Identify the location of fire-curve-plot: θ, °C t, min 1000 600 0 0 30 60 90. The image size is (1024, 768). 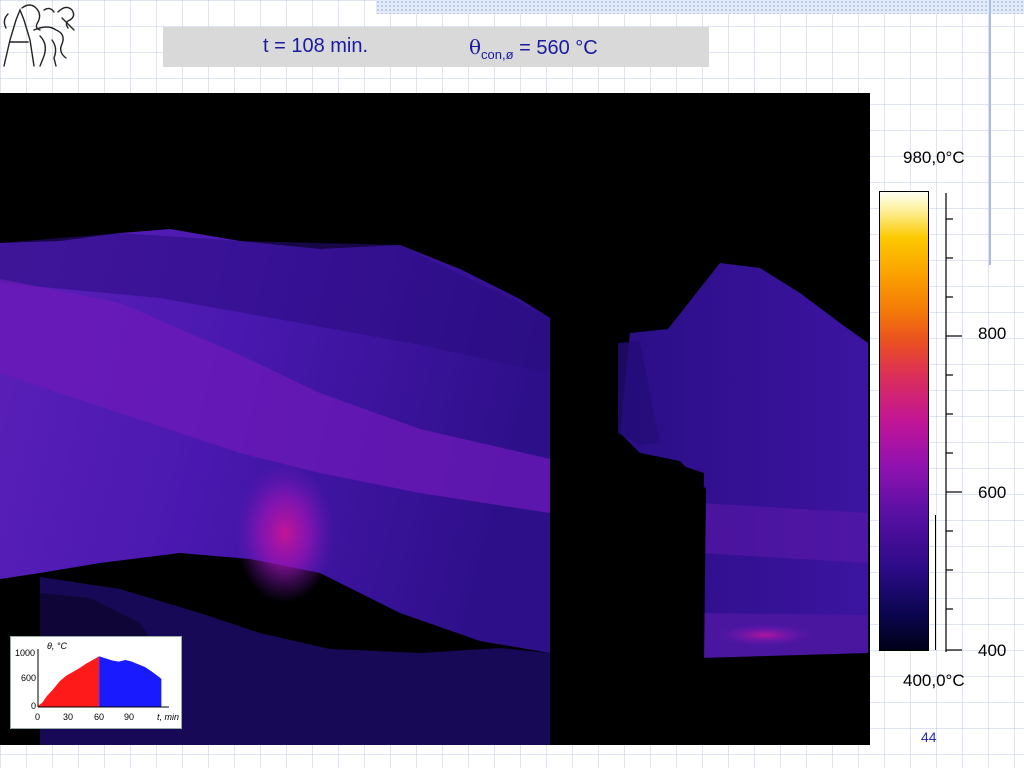
(97, 681).